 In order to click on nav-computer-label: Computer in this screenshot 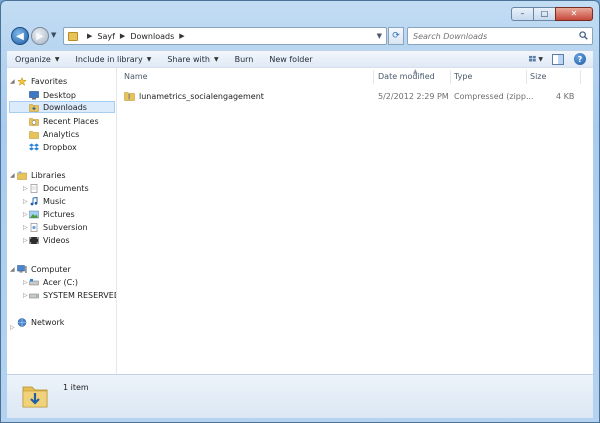, I will do `click(51, 269)`.